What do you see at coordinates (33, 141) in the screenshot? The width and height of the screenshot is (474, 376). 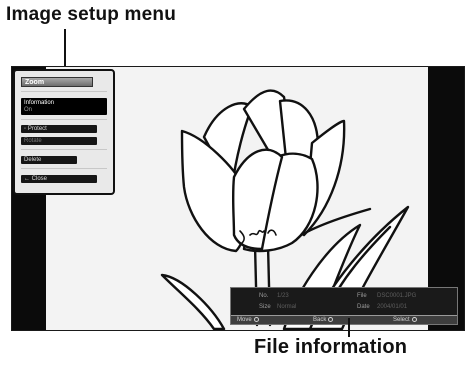 I see `menu-item-rotate-label: Rotate` at bounding box center [33, 141].